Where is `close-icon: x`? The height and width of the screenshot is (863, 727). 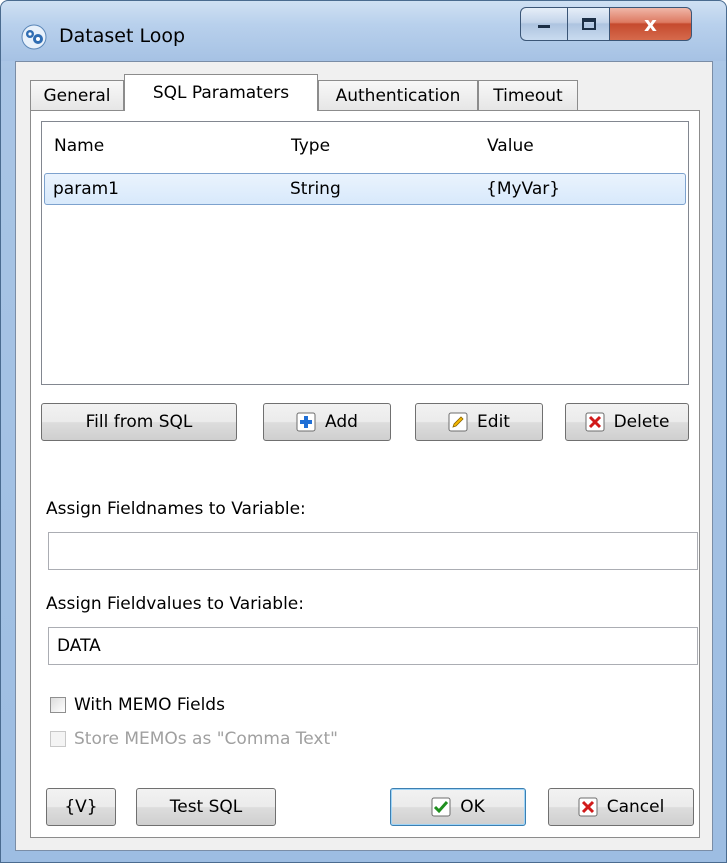
close-icon: x is located at coordinates (650, 24).